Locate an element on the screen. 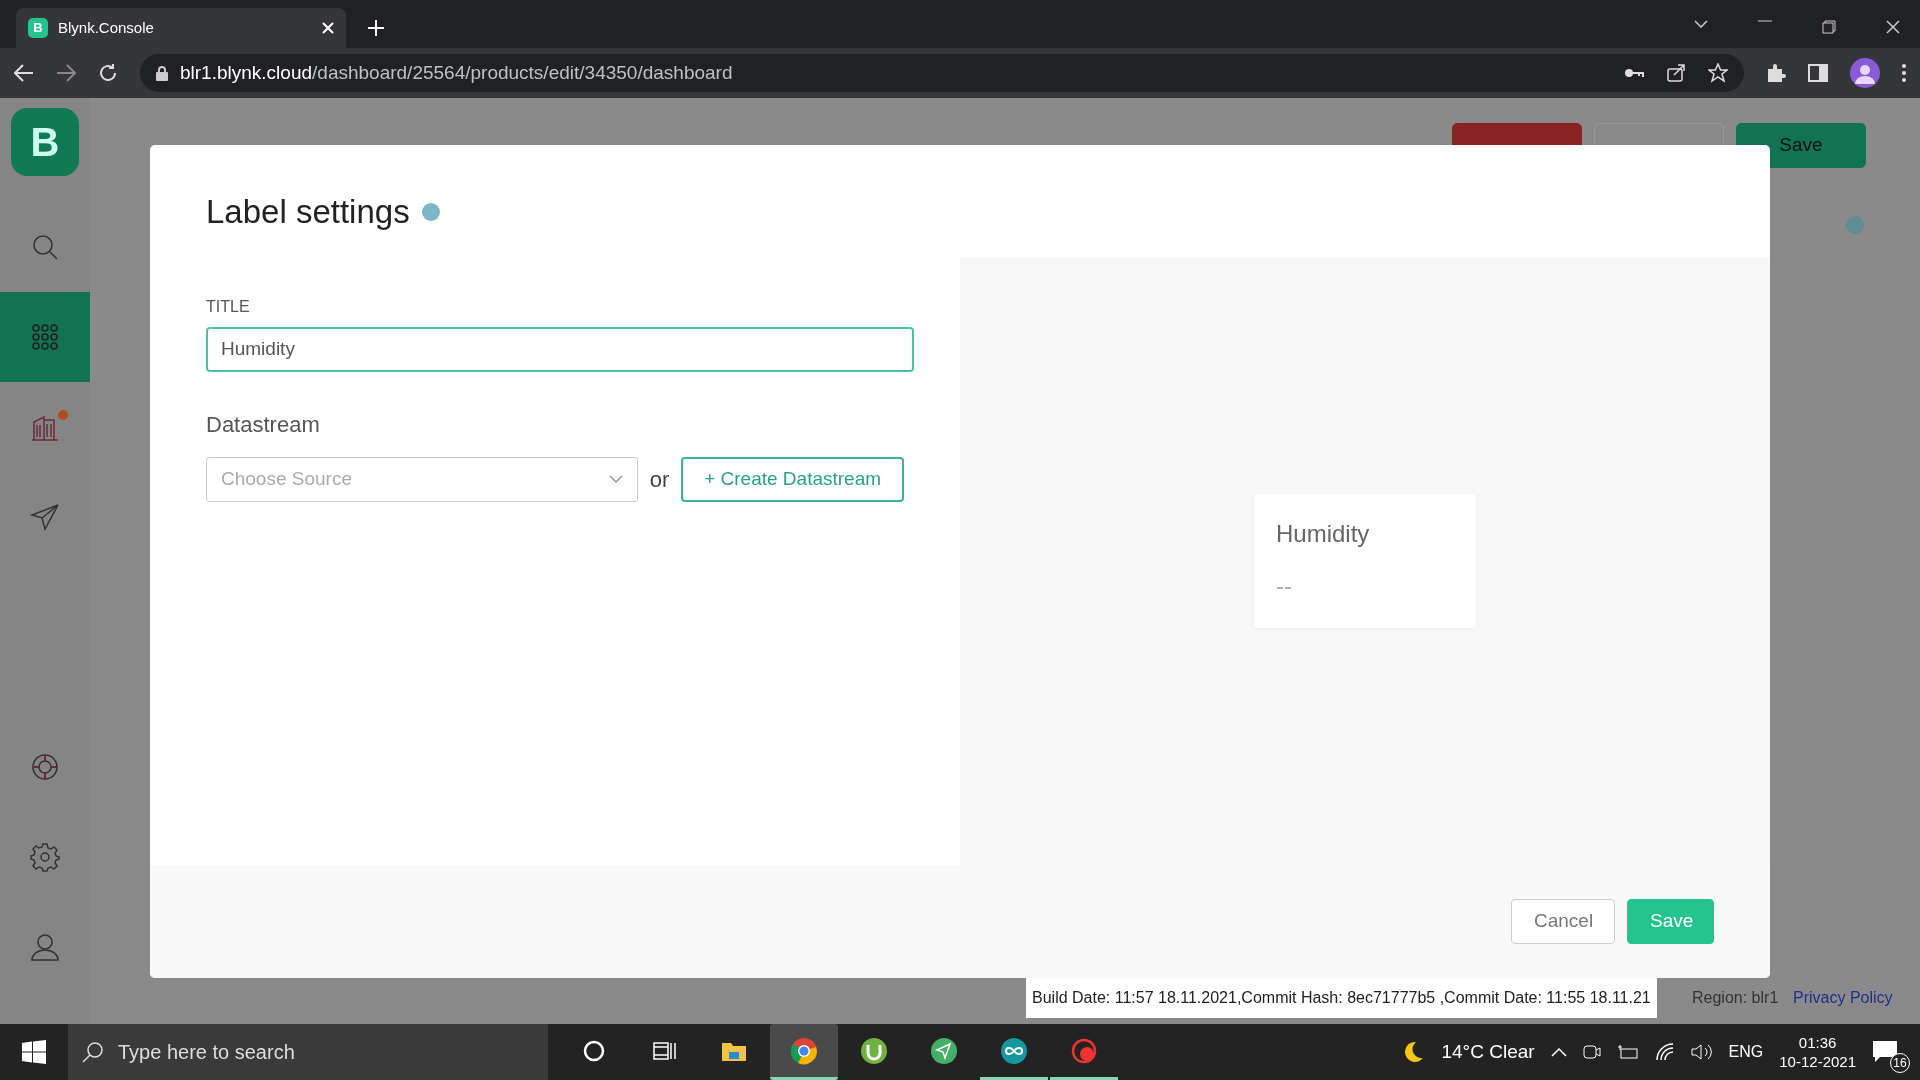  grid-icon is located at coordinates (45, 337).